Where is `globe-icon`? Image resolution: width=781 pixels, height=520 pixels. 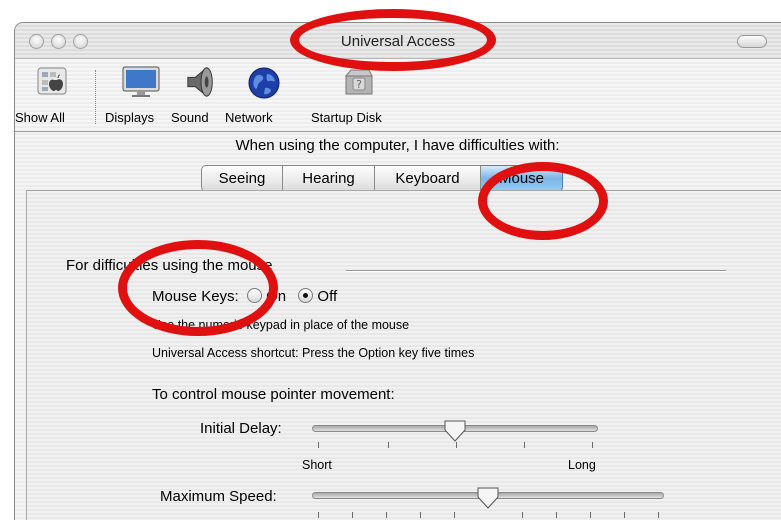 globe-icon is located at coordinates (264, 83).